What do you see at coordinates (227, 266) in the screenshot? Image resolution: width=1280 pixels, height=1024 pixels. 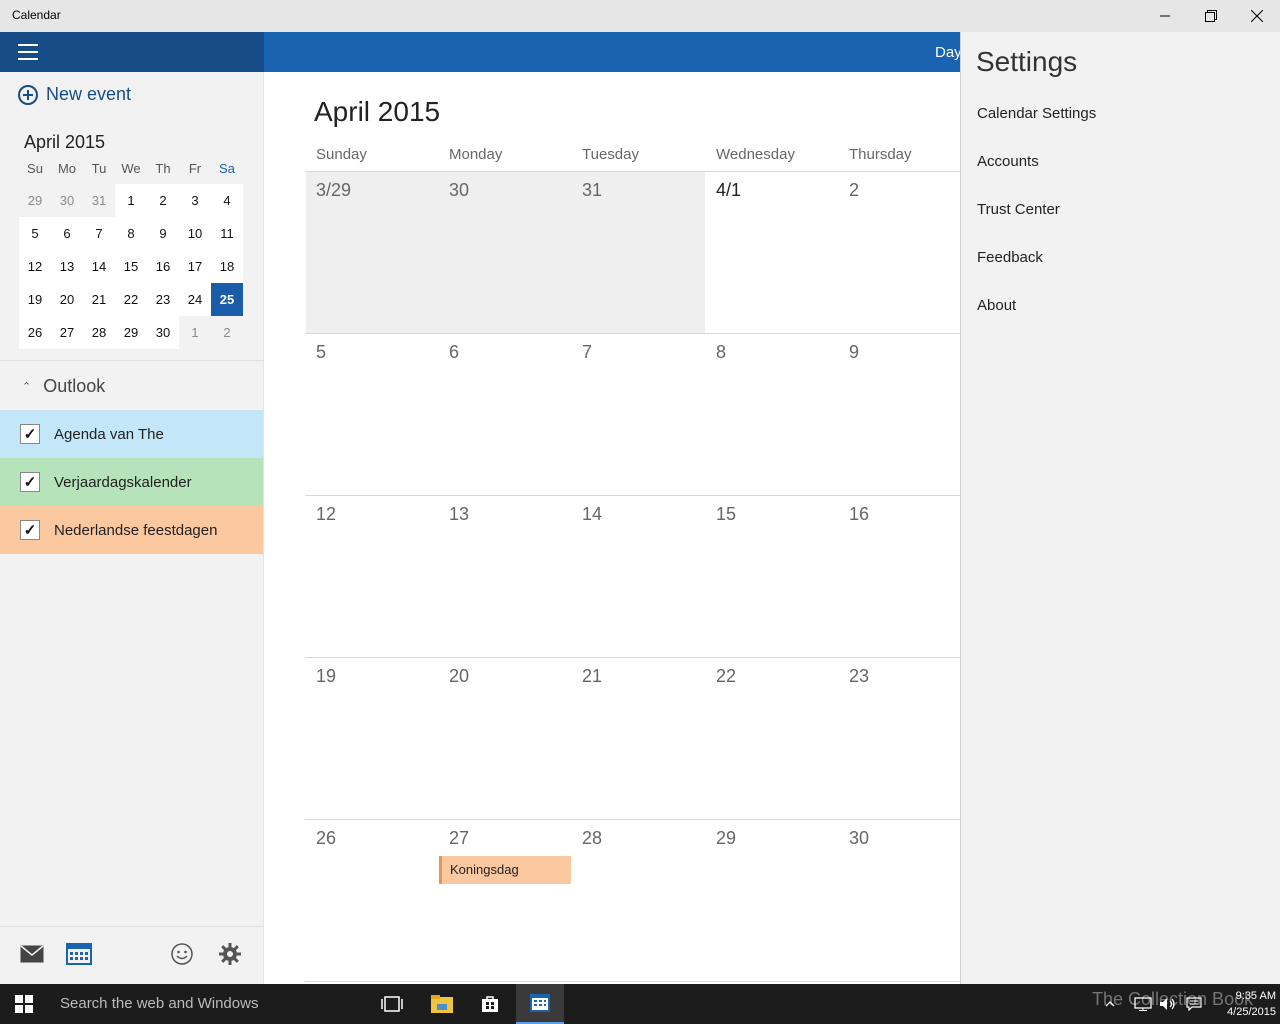 I see `mini-calendar-day: 18` at bounding box center [227, 266].